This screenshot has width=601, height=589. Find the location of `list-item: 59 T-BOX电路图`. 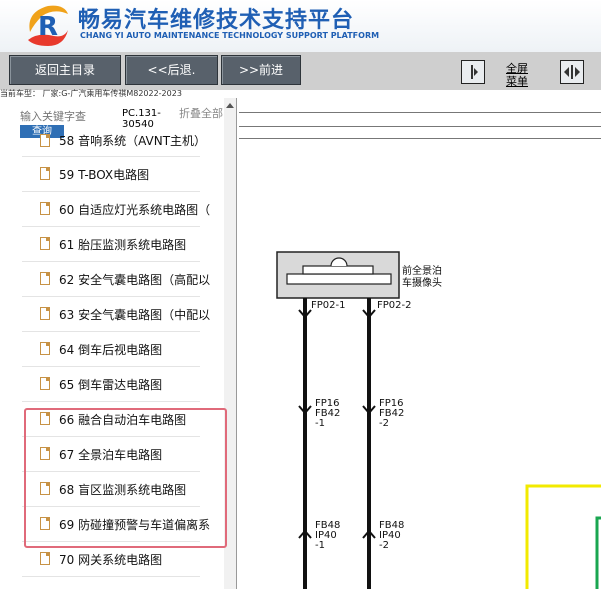

list-item: 59 T-BOX电路图 is located at coordinates (111, 174).